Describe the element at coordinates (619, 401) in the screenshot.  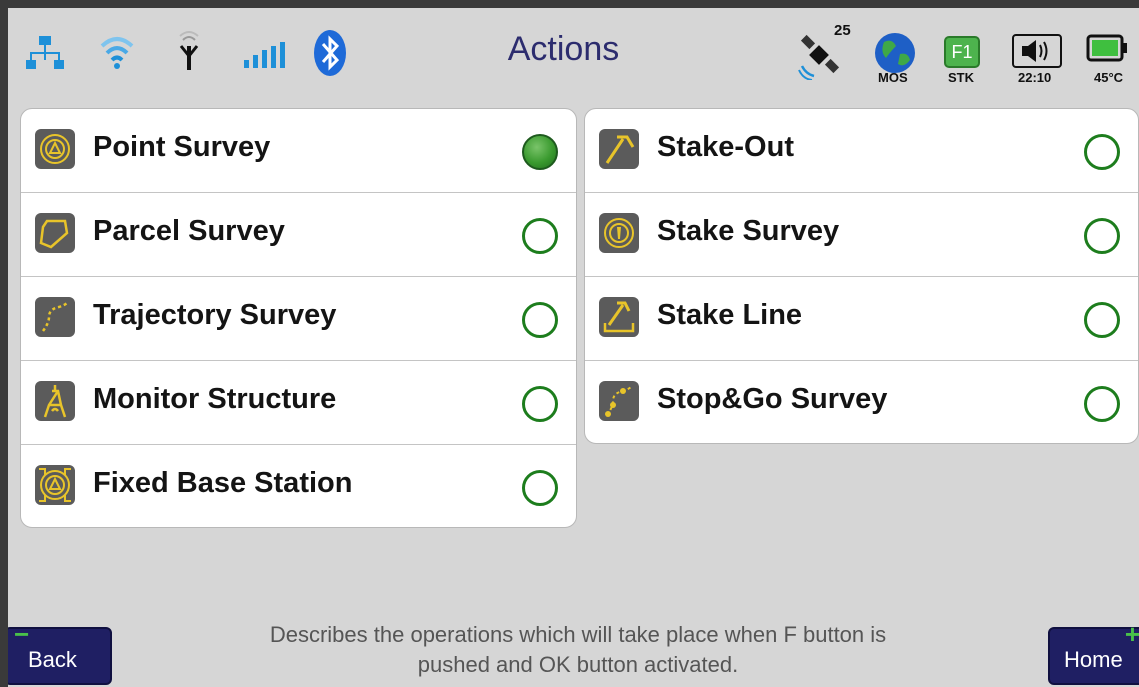
I see `stop-go-survey-icon` at that location.